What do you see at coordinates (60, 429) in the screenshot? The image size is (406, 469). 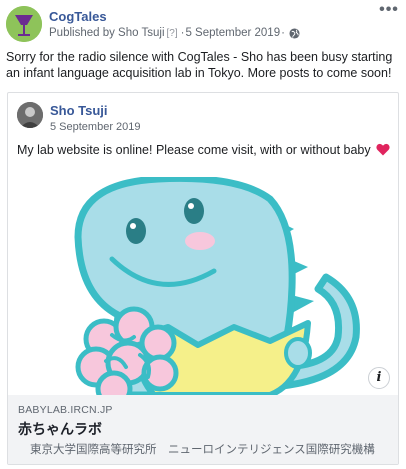 I see `link-title: 赤ちゃんラボ` at bounding box center [60, 429].